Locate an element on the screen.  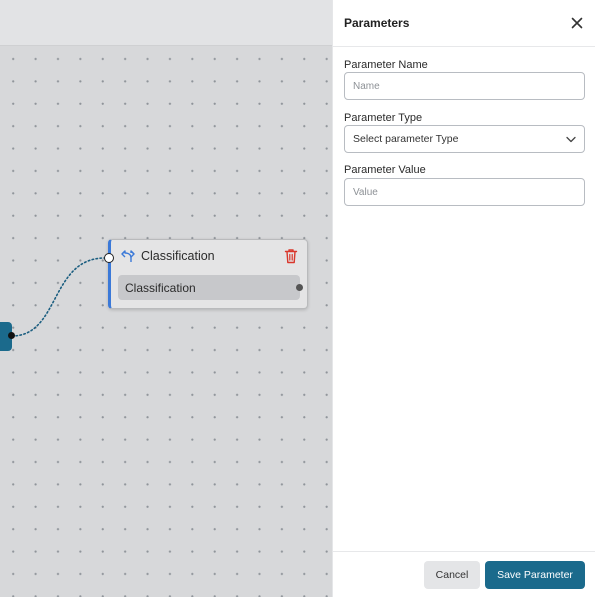
node-input-handle is located at coordinates (109, 258).